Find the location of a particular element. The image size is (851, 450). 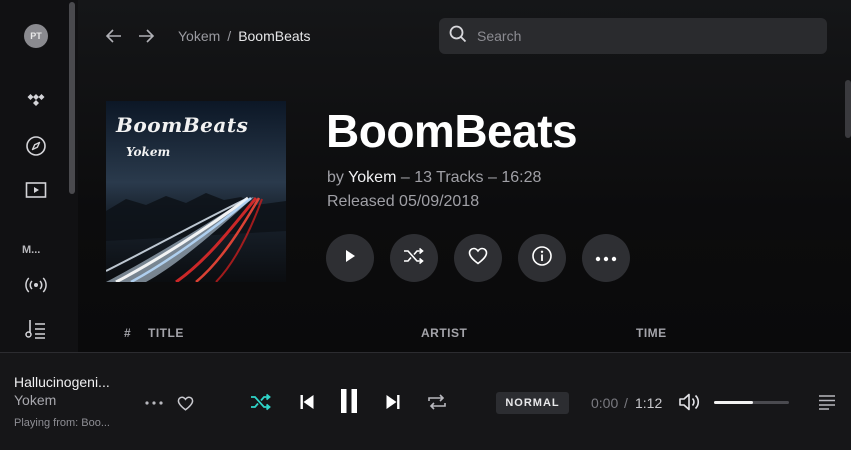

queue-icon is located at coordinates (827, 402).